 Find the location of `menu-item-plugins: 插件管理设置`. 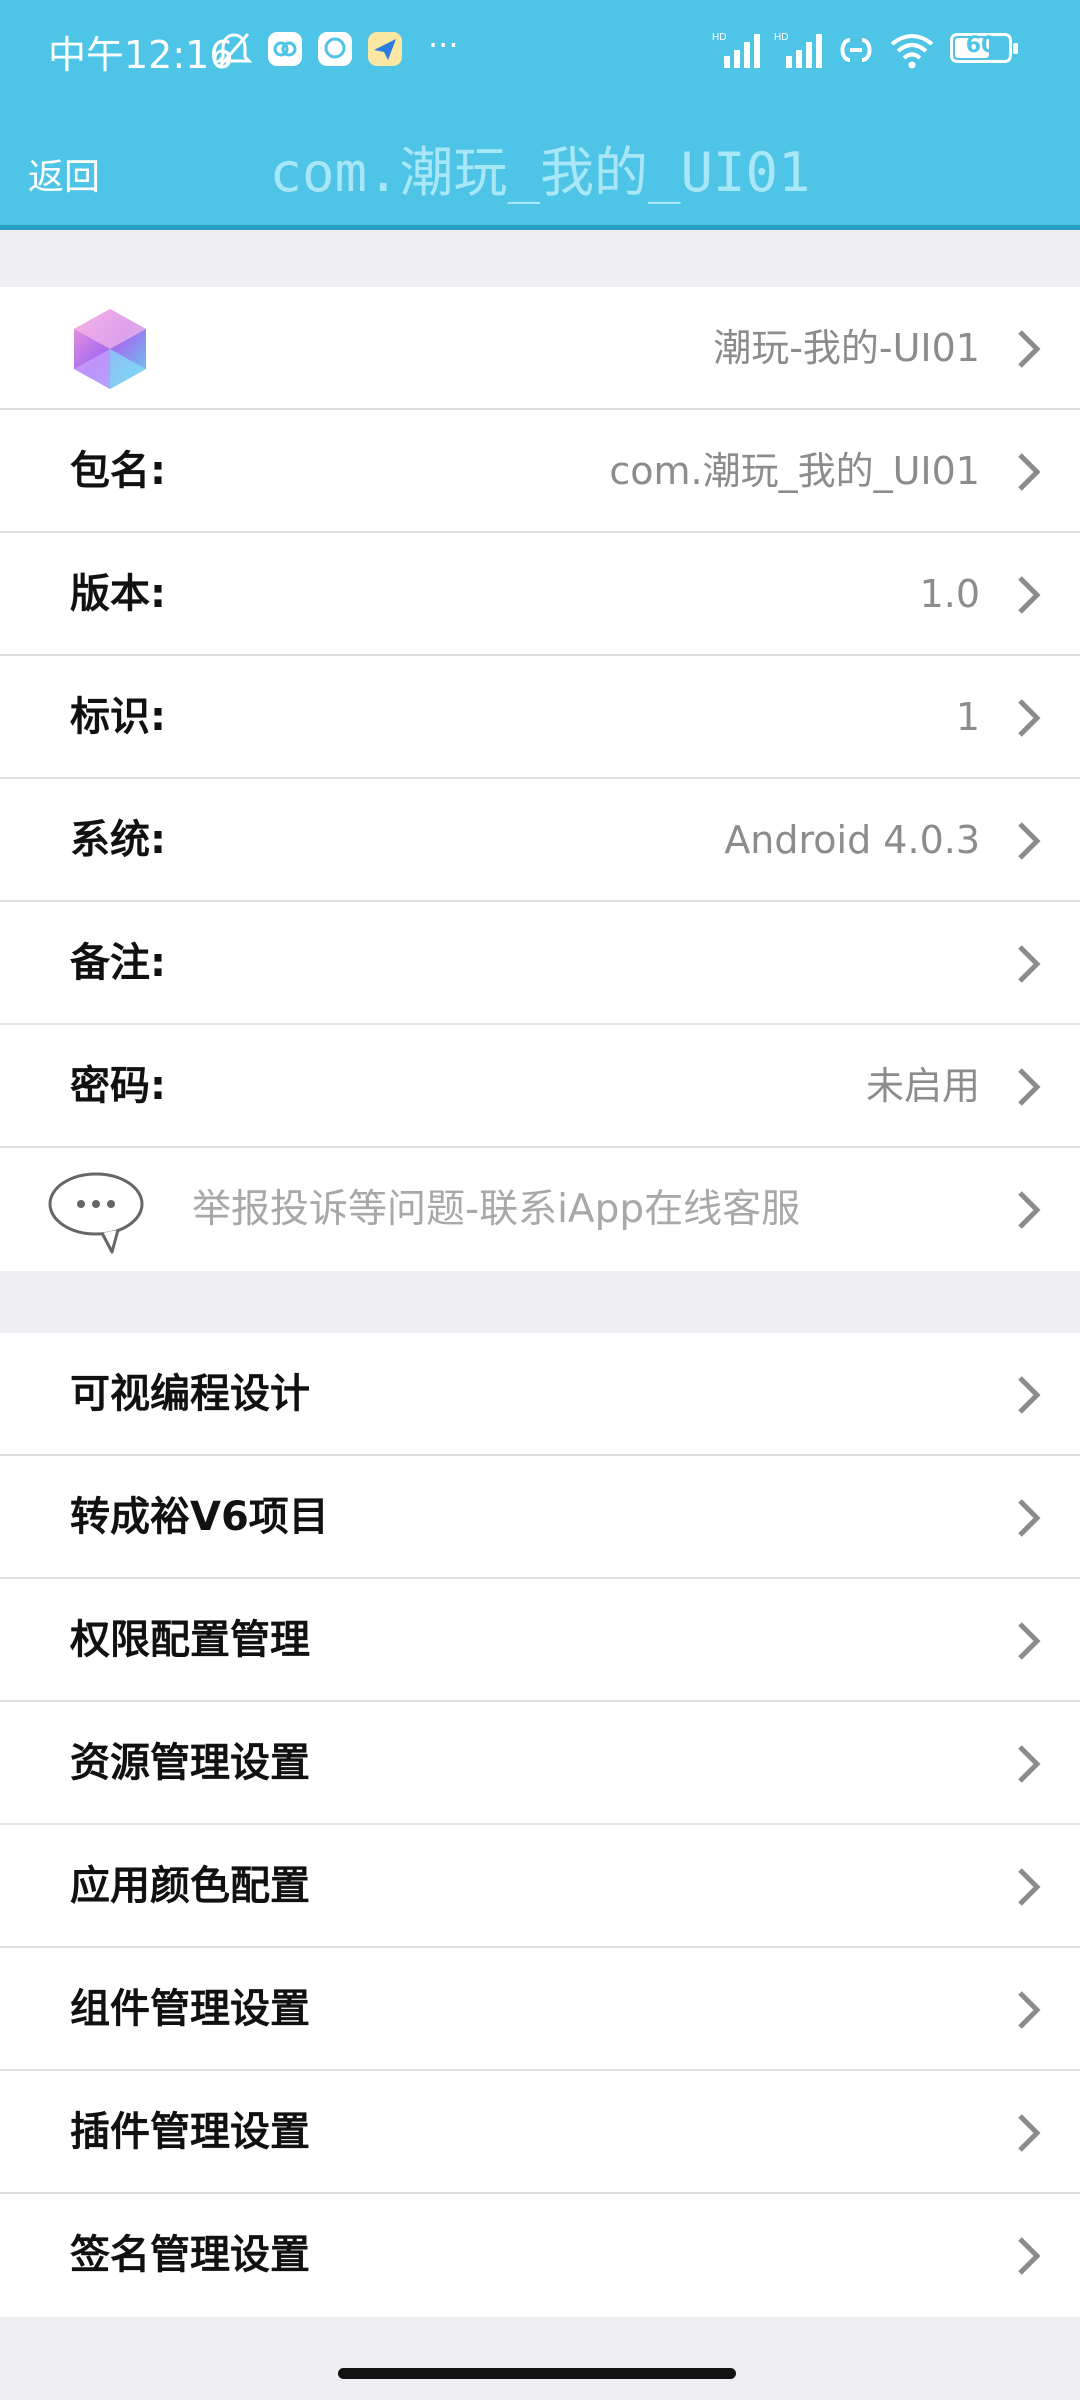

menu-item-plugins: 插件管理设置 is located at coordinates (540, 2132).